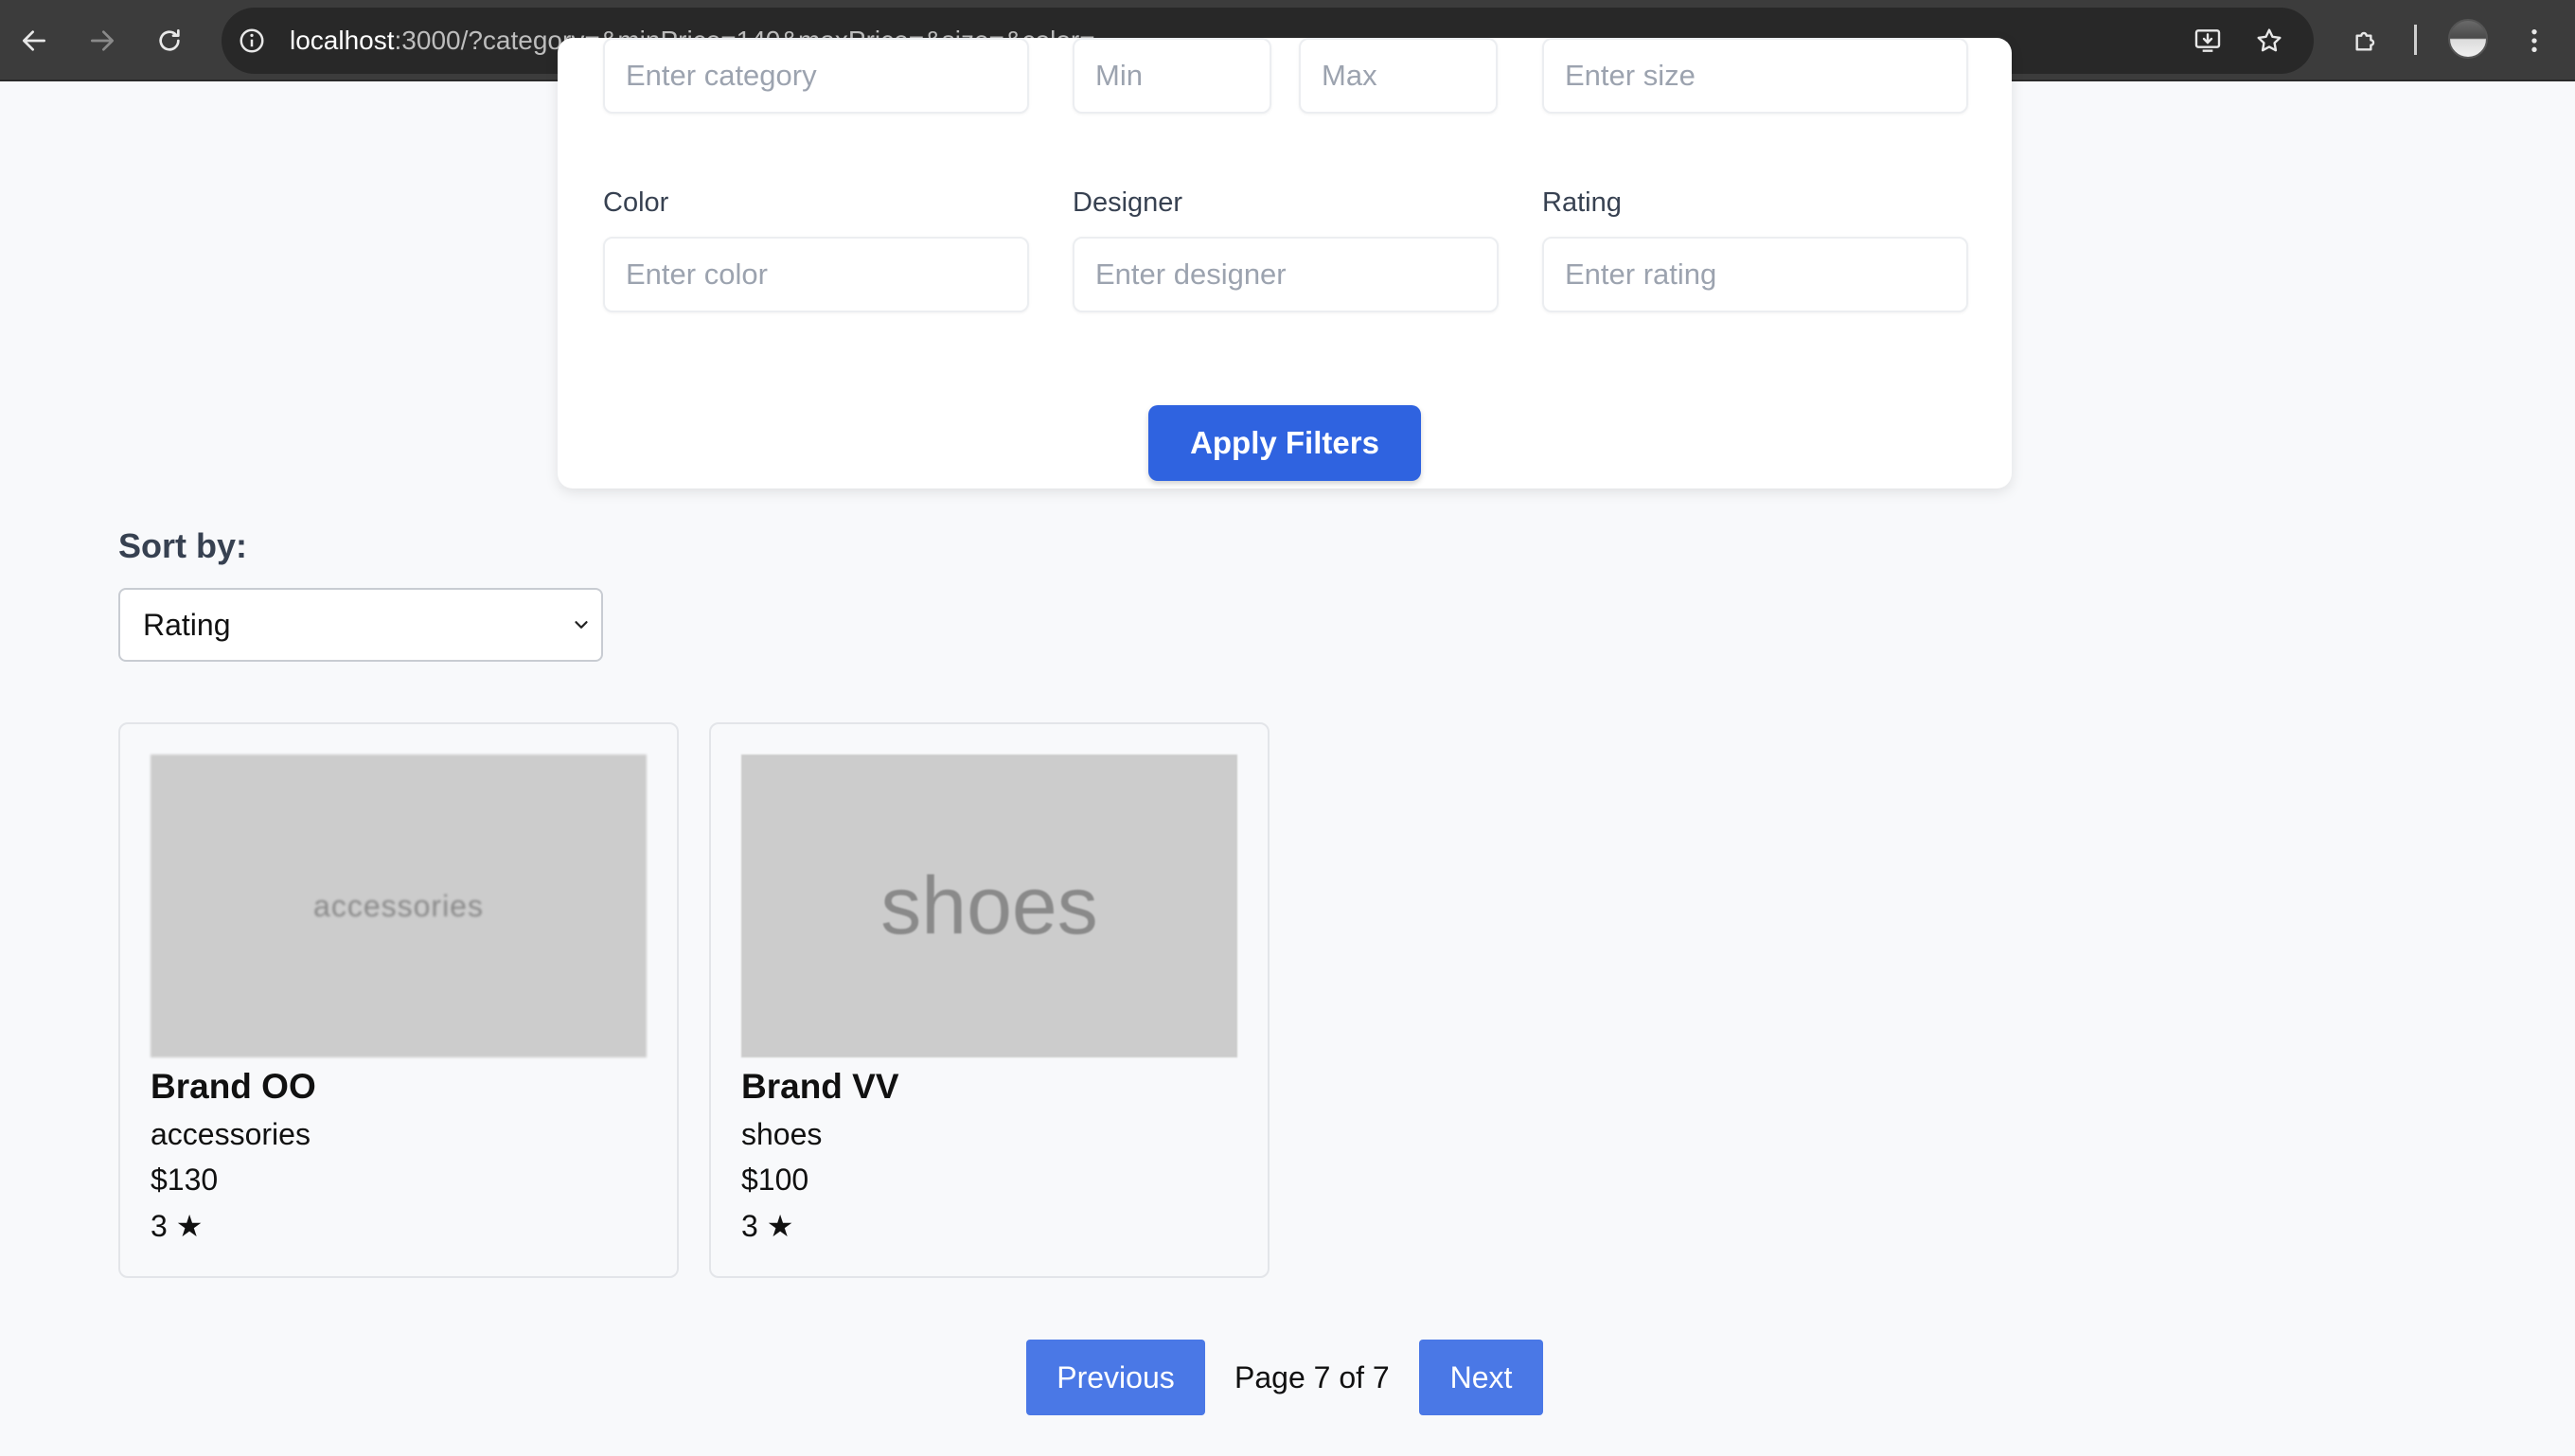 The width and height of the screenshot is (2575, 1456). I want to click on designer-input, so click(1286, 274).